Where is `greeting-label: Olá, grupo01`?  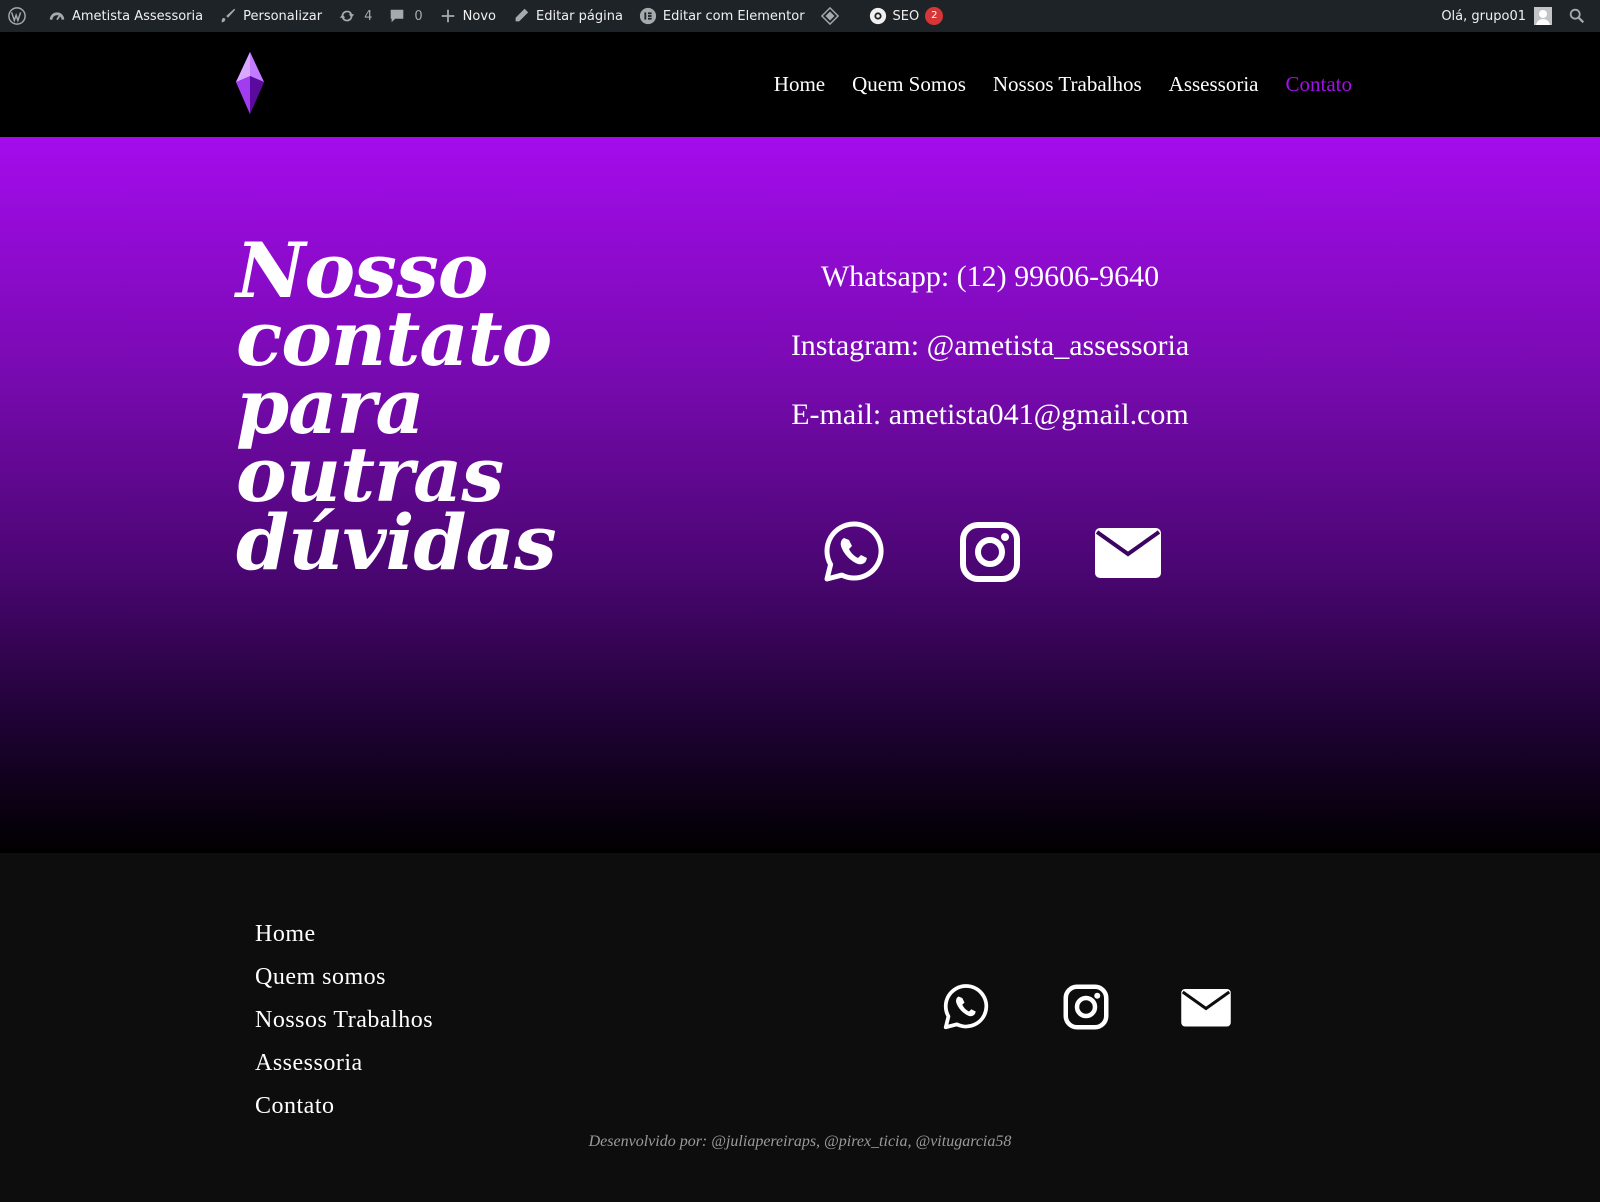
greeting-label: Olá, grupo01 is located at coordinates (1483, 16).